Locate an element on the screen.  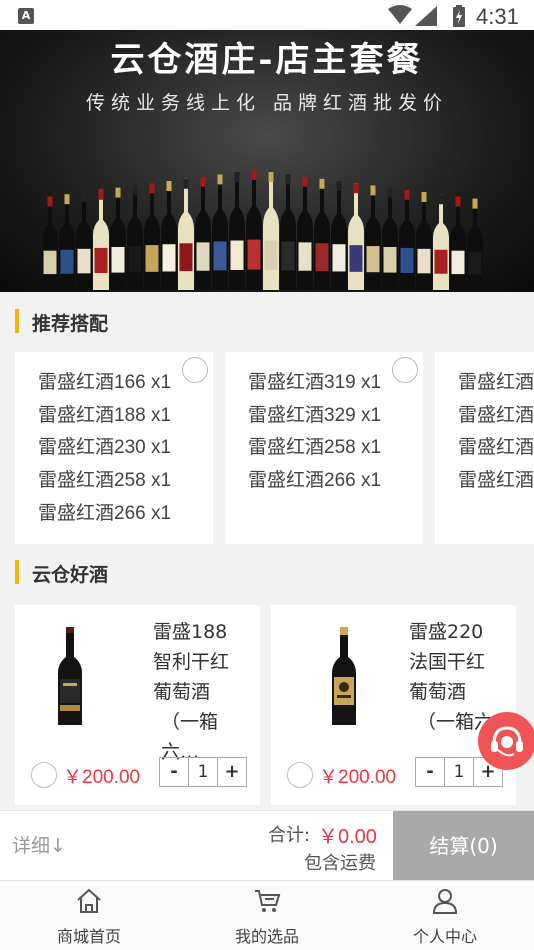
product-card: 雷盛188 智利干红 葡萄酒 （一箱六… ￥200.00 - 1 + is located at coordinates (137, 705).